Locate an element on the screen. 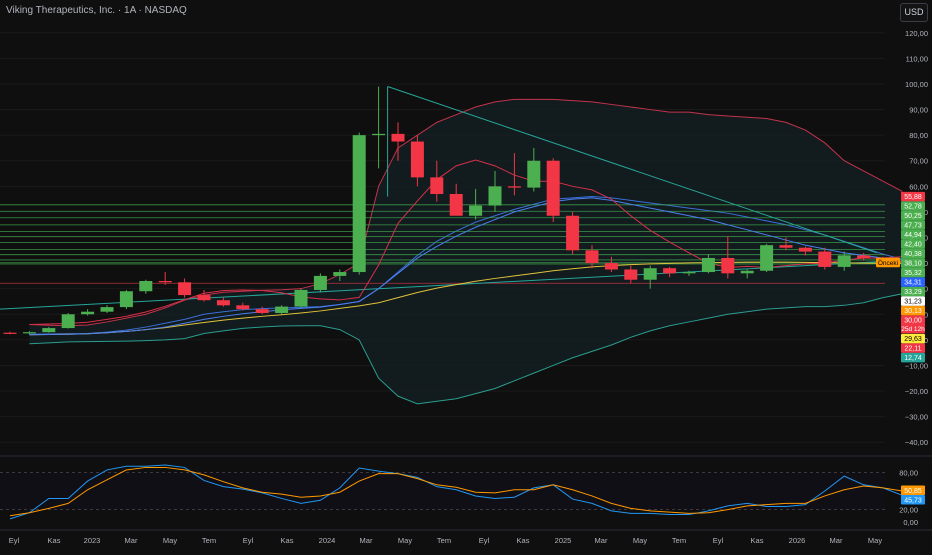  price-label-text: 38,10 is located at coordinates (913, 264).